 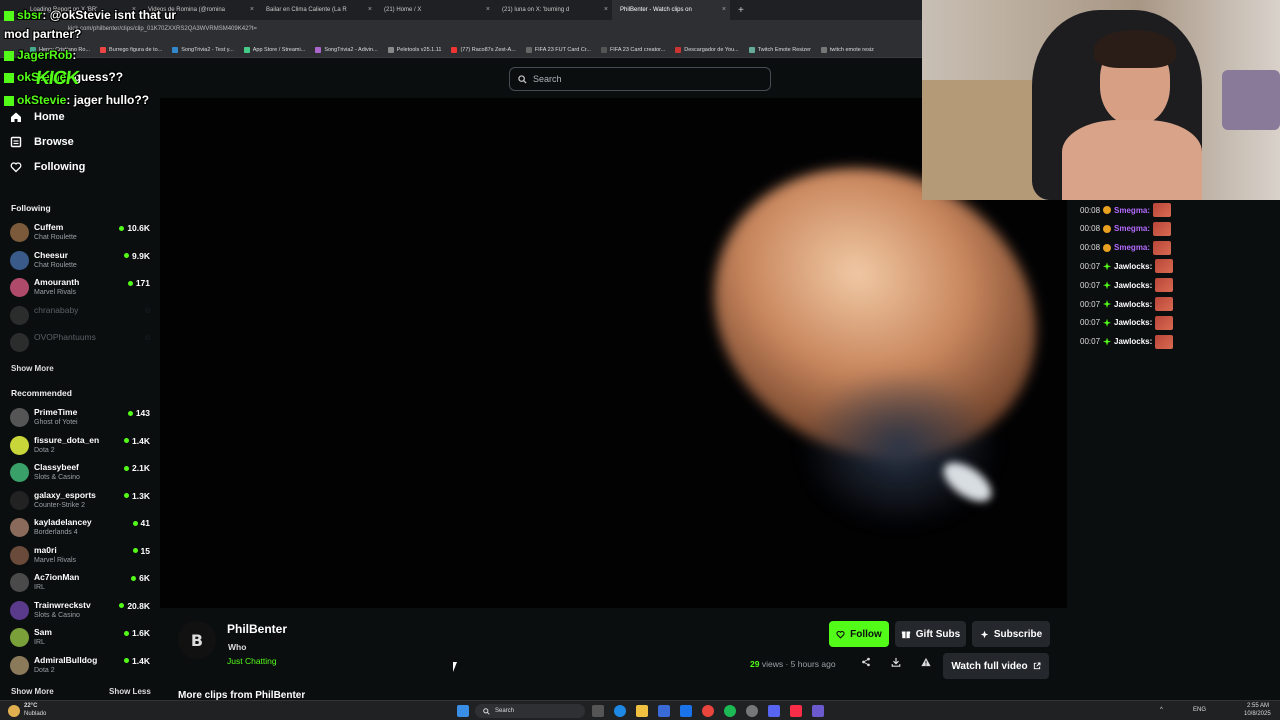 I want to click on watch-full-video-button: Watch full video, so click(x=996, y=666).